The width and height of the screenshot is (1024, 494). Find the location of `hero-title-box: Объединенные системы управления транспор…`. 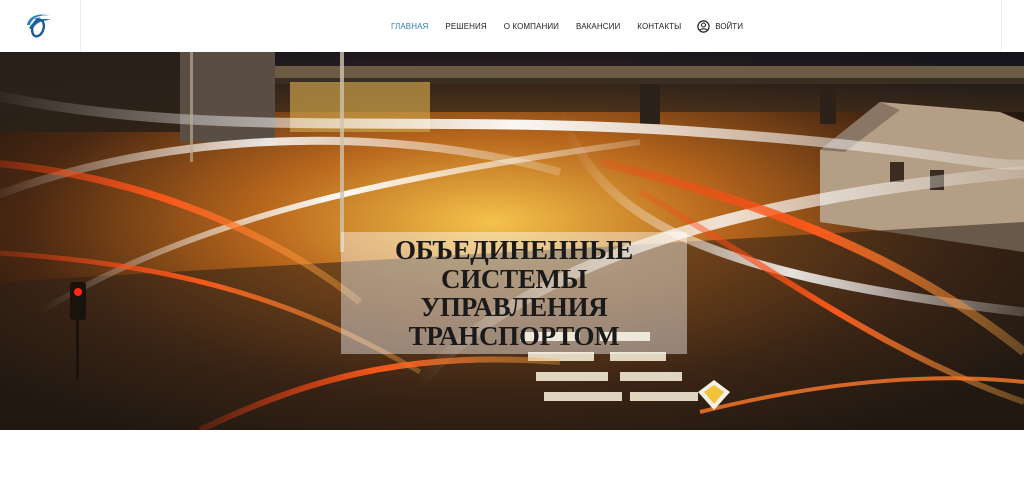

hero-title-box: Объединенные системы управления транспор… is located at coordinates (514, 293).